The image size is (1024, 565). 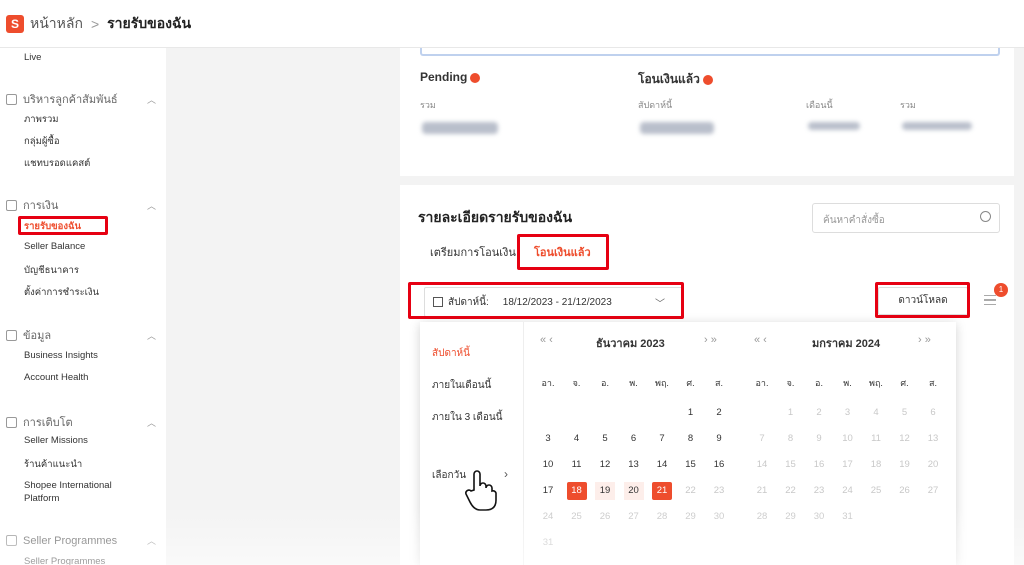 What do you see at coordinates (41, 119) in the screenshot?
I see `sidebar-item-overview: ภาพรวม` at bounding box center [41, 119].